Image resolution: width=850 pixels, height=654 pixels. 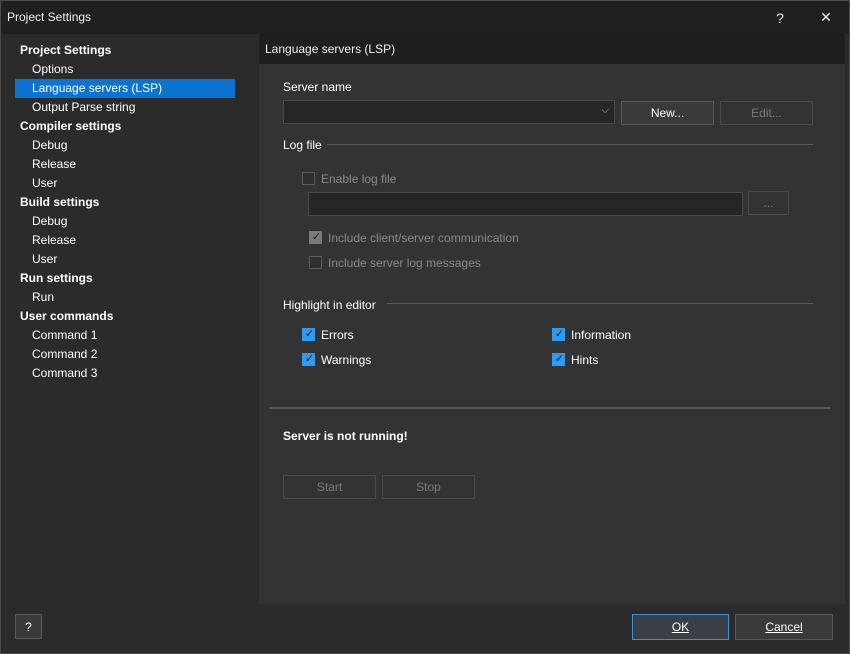 What do you see at coordinates (125, 69) in the screenshot?
I see `tree-item-options: Options` at bounding box center [125, 69].